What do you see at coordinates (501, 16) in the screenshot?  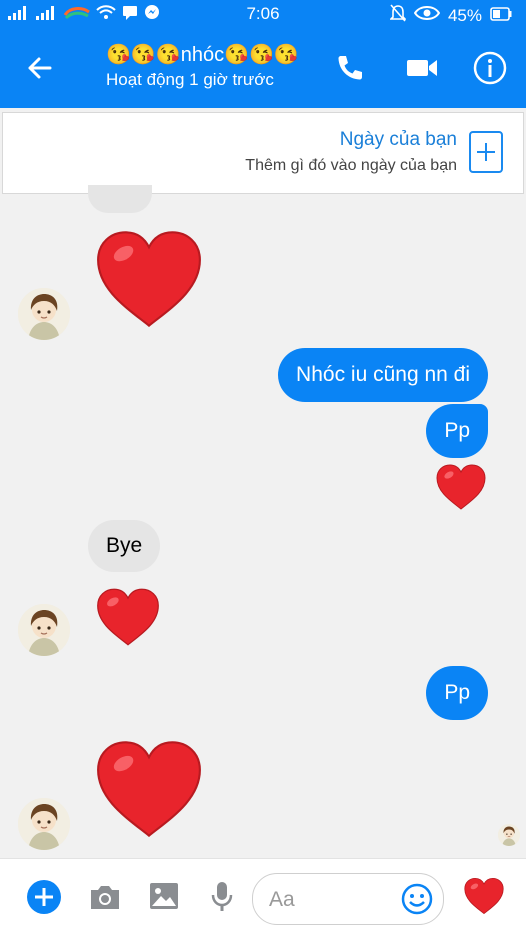 I see `battery-icon` at bounding box center [501, 16].